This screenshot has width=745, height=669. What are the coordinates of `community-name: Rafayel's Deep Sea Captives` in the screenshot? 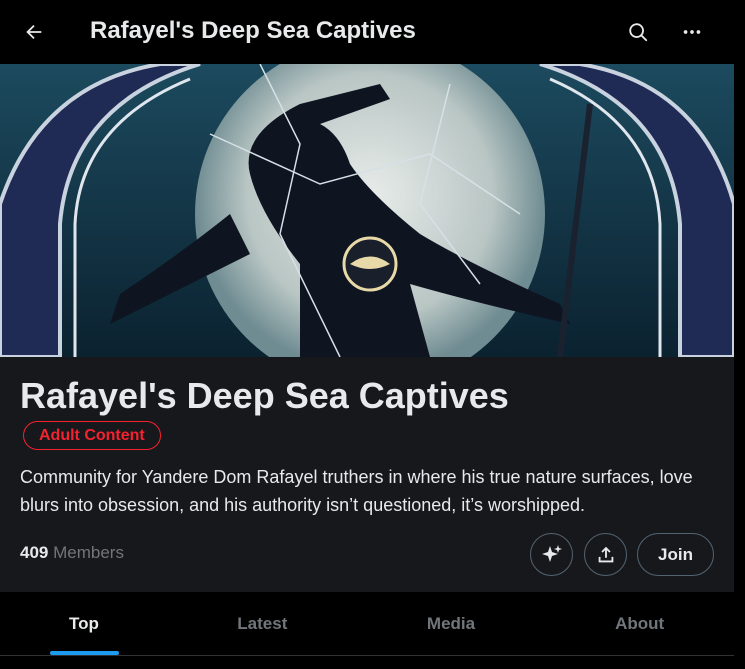 It's located at (264, 395).